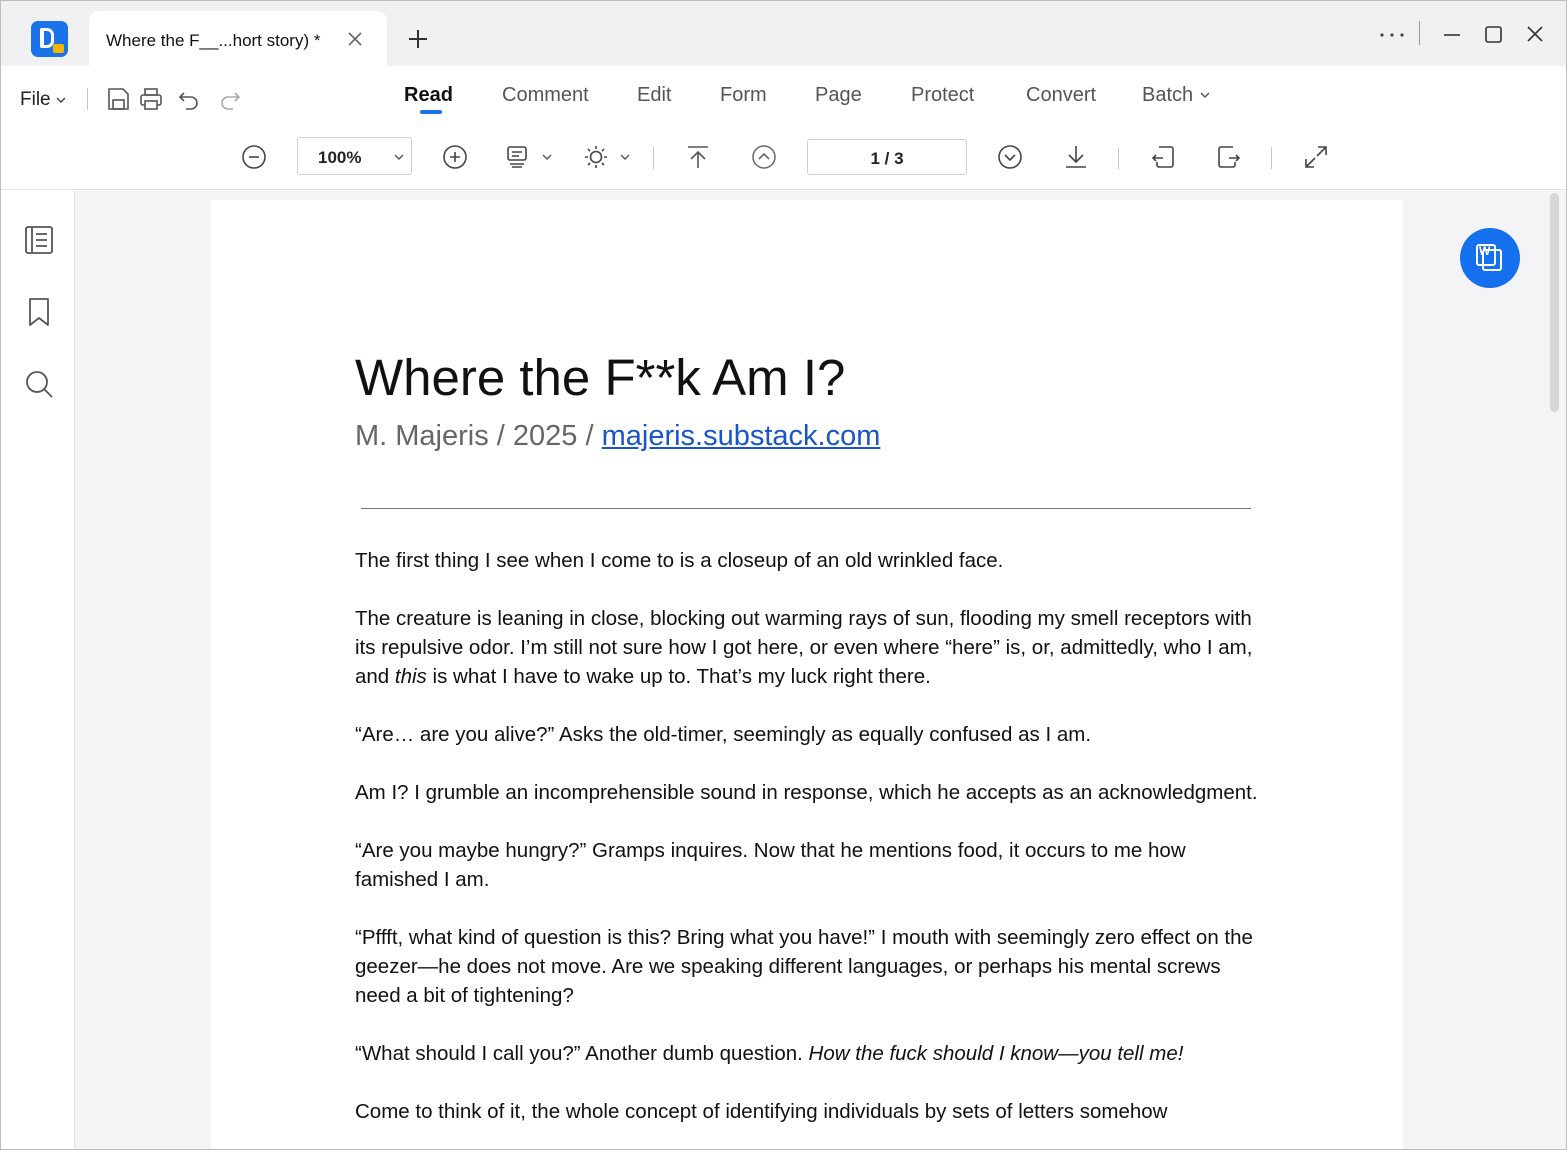 This screenshot has height=1150, width=1567. Describe the element at coordinates (783, 159) in the screenshot. I see `read-toolbar: 100% 1 / 3` at that location.